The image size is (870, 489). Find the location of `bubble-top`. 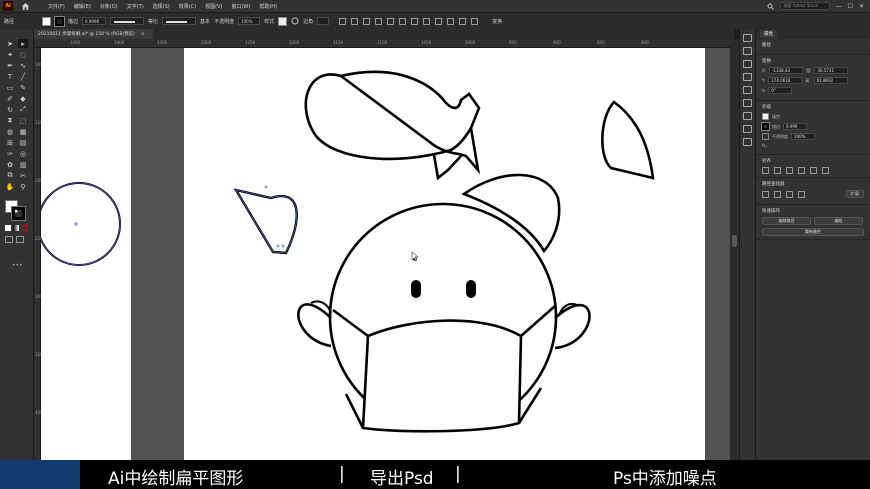

bubble-top is located at coordinates (392, 124).